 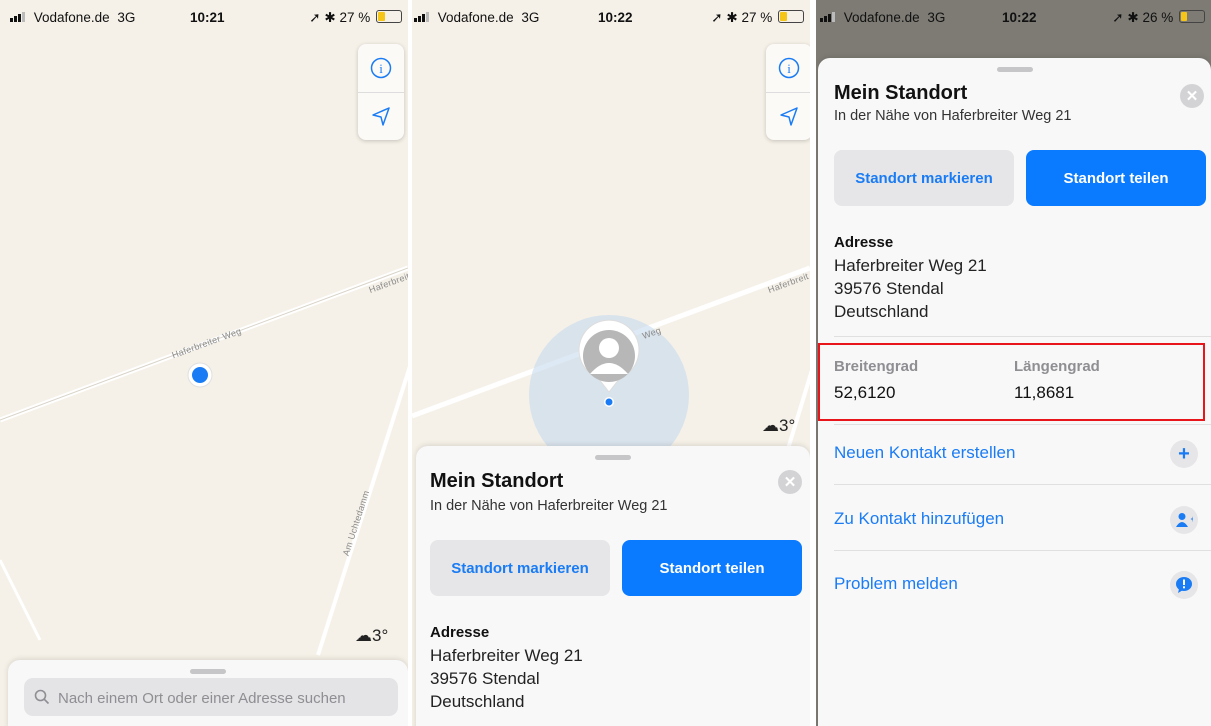 I want to click on create-contact-link: Neuen Kontakt erstellen, so click(x=924, y=453).